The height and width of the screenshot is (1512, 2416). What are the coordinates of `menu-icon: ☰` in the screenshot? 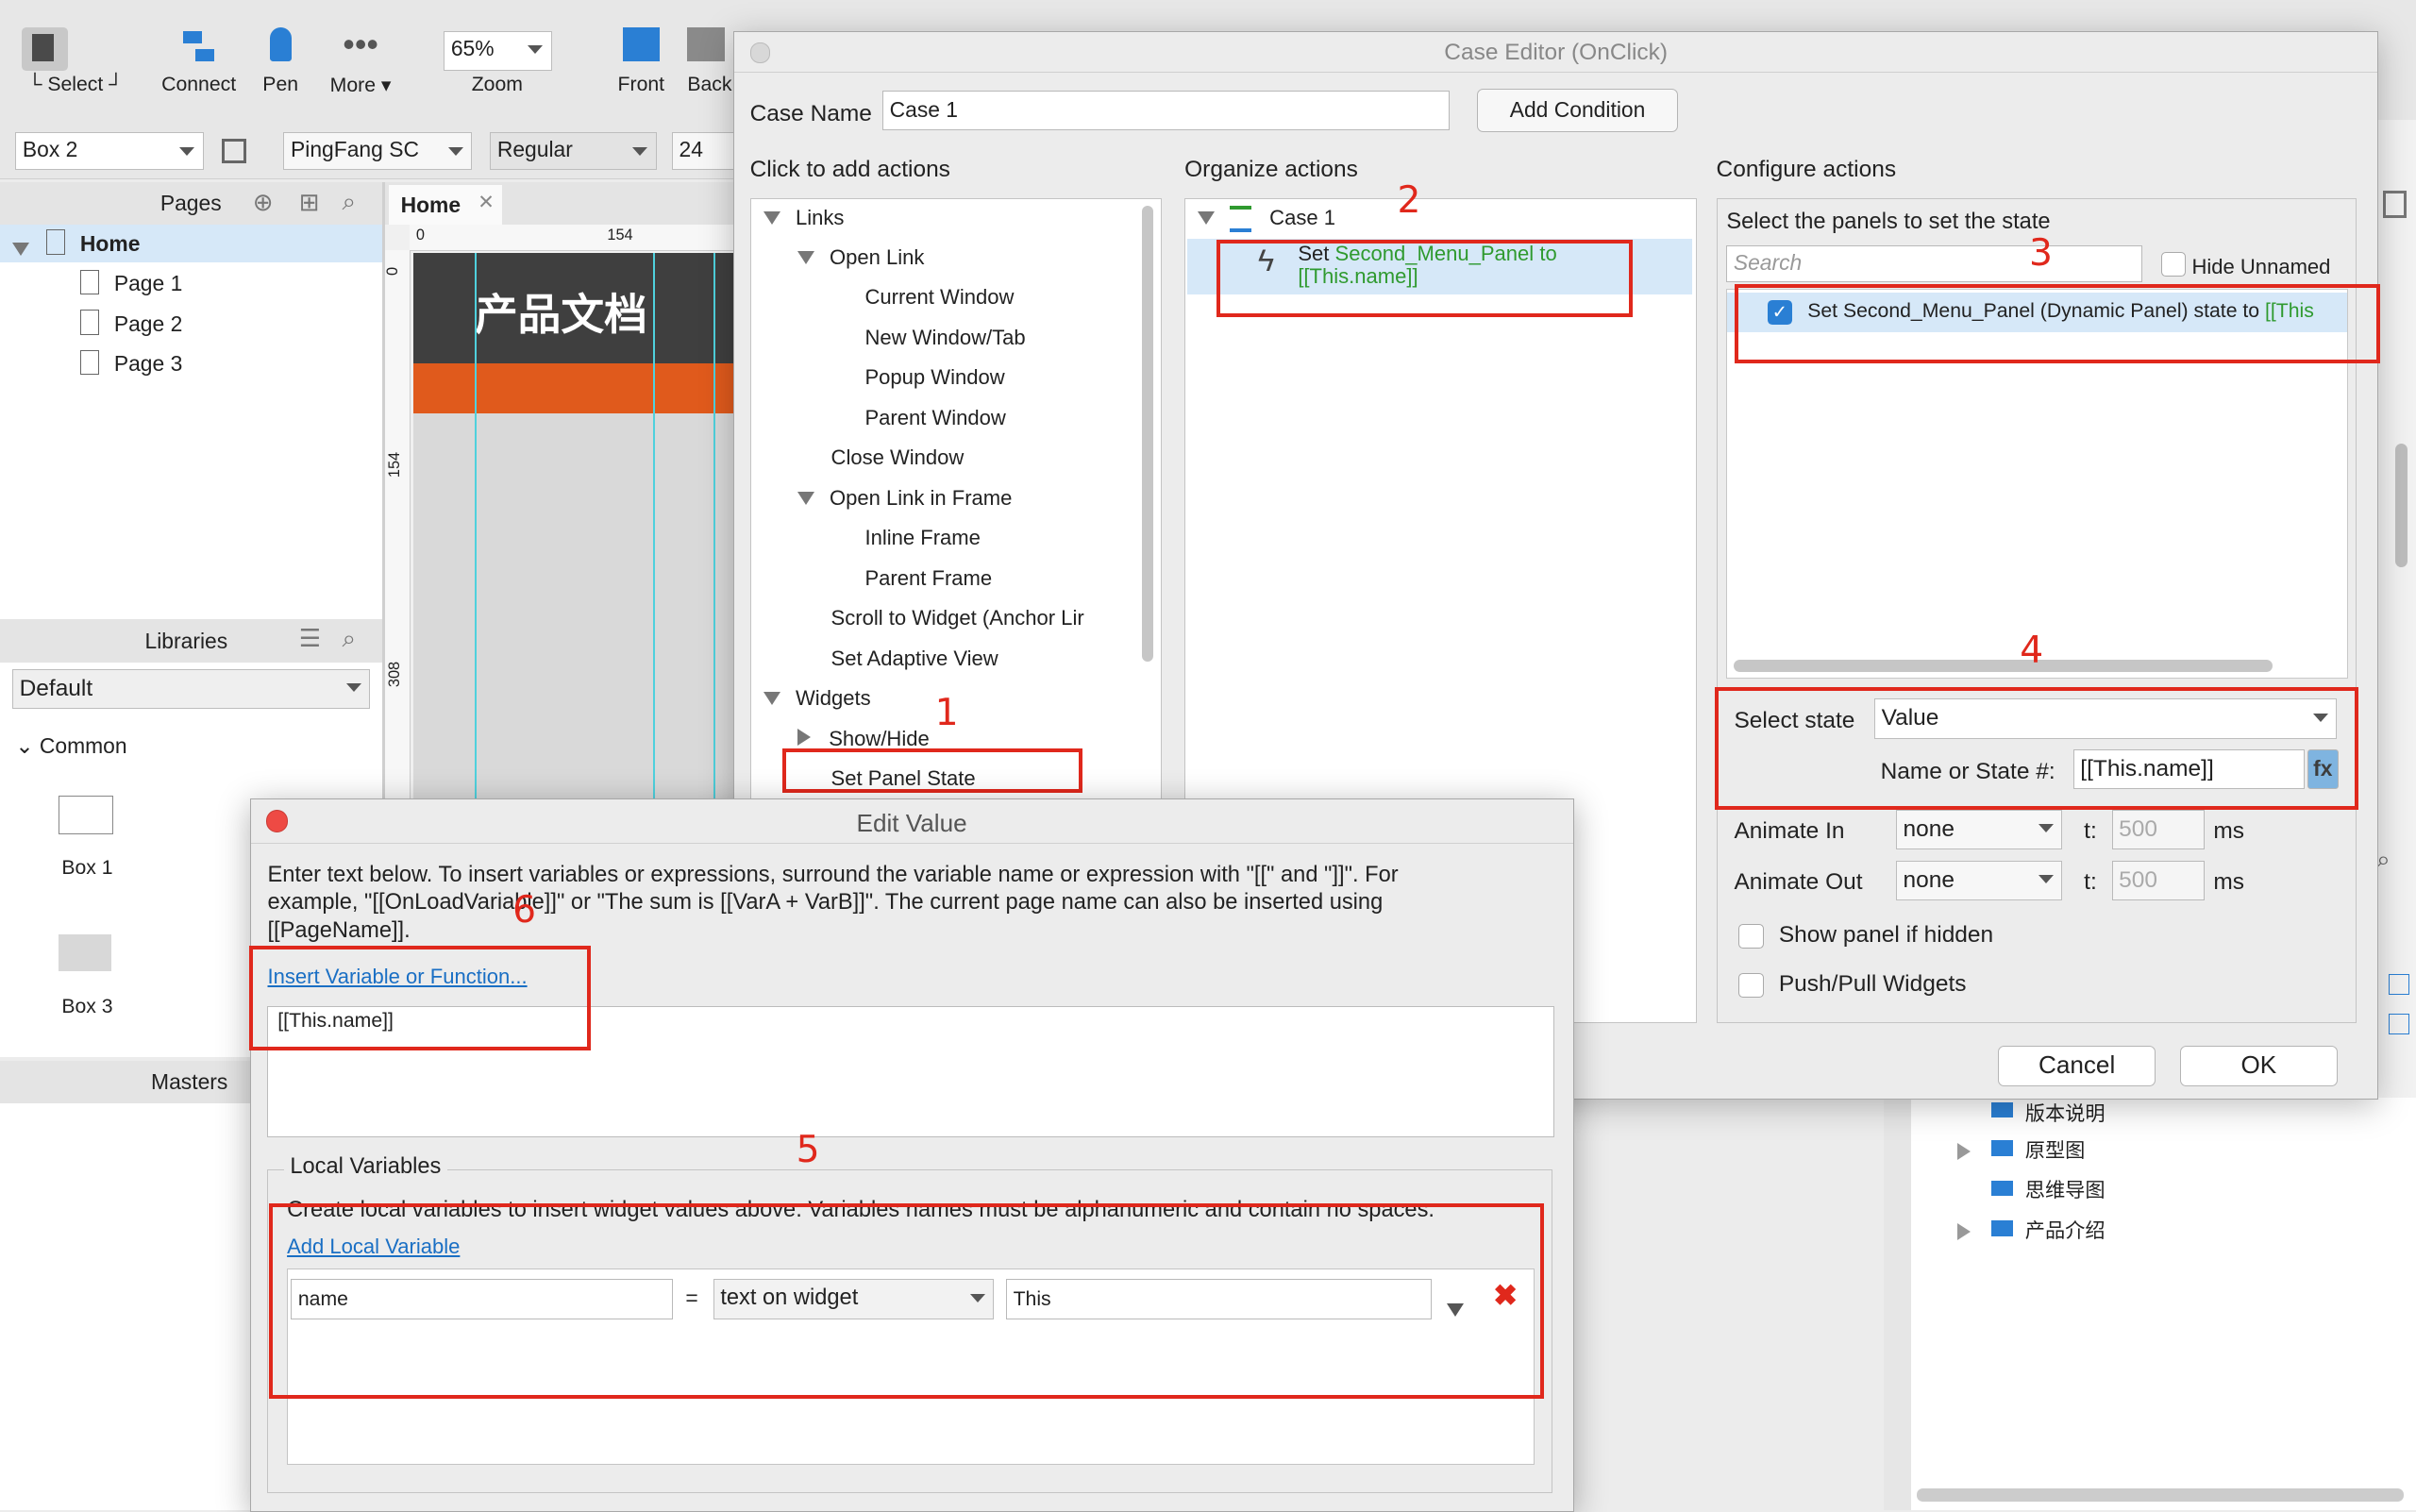 It's located at (310, 638).